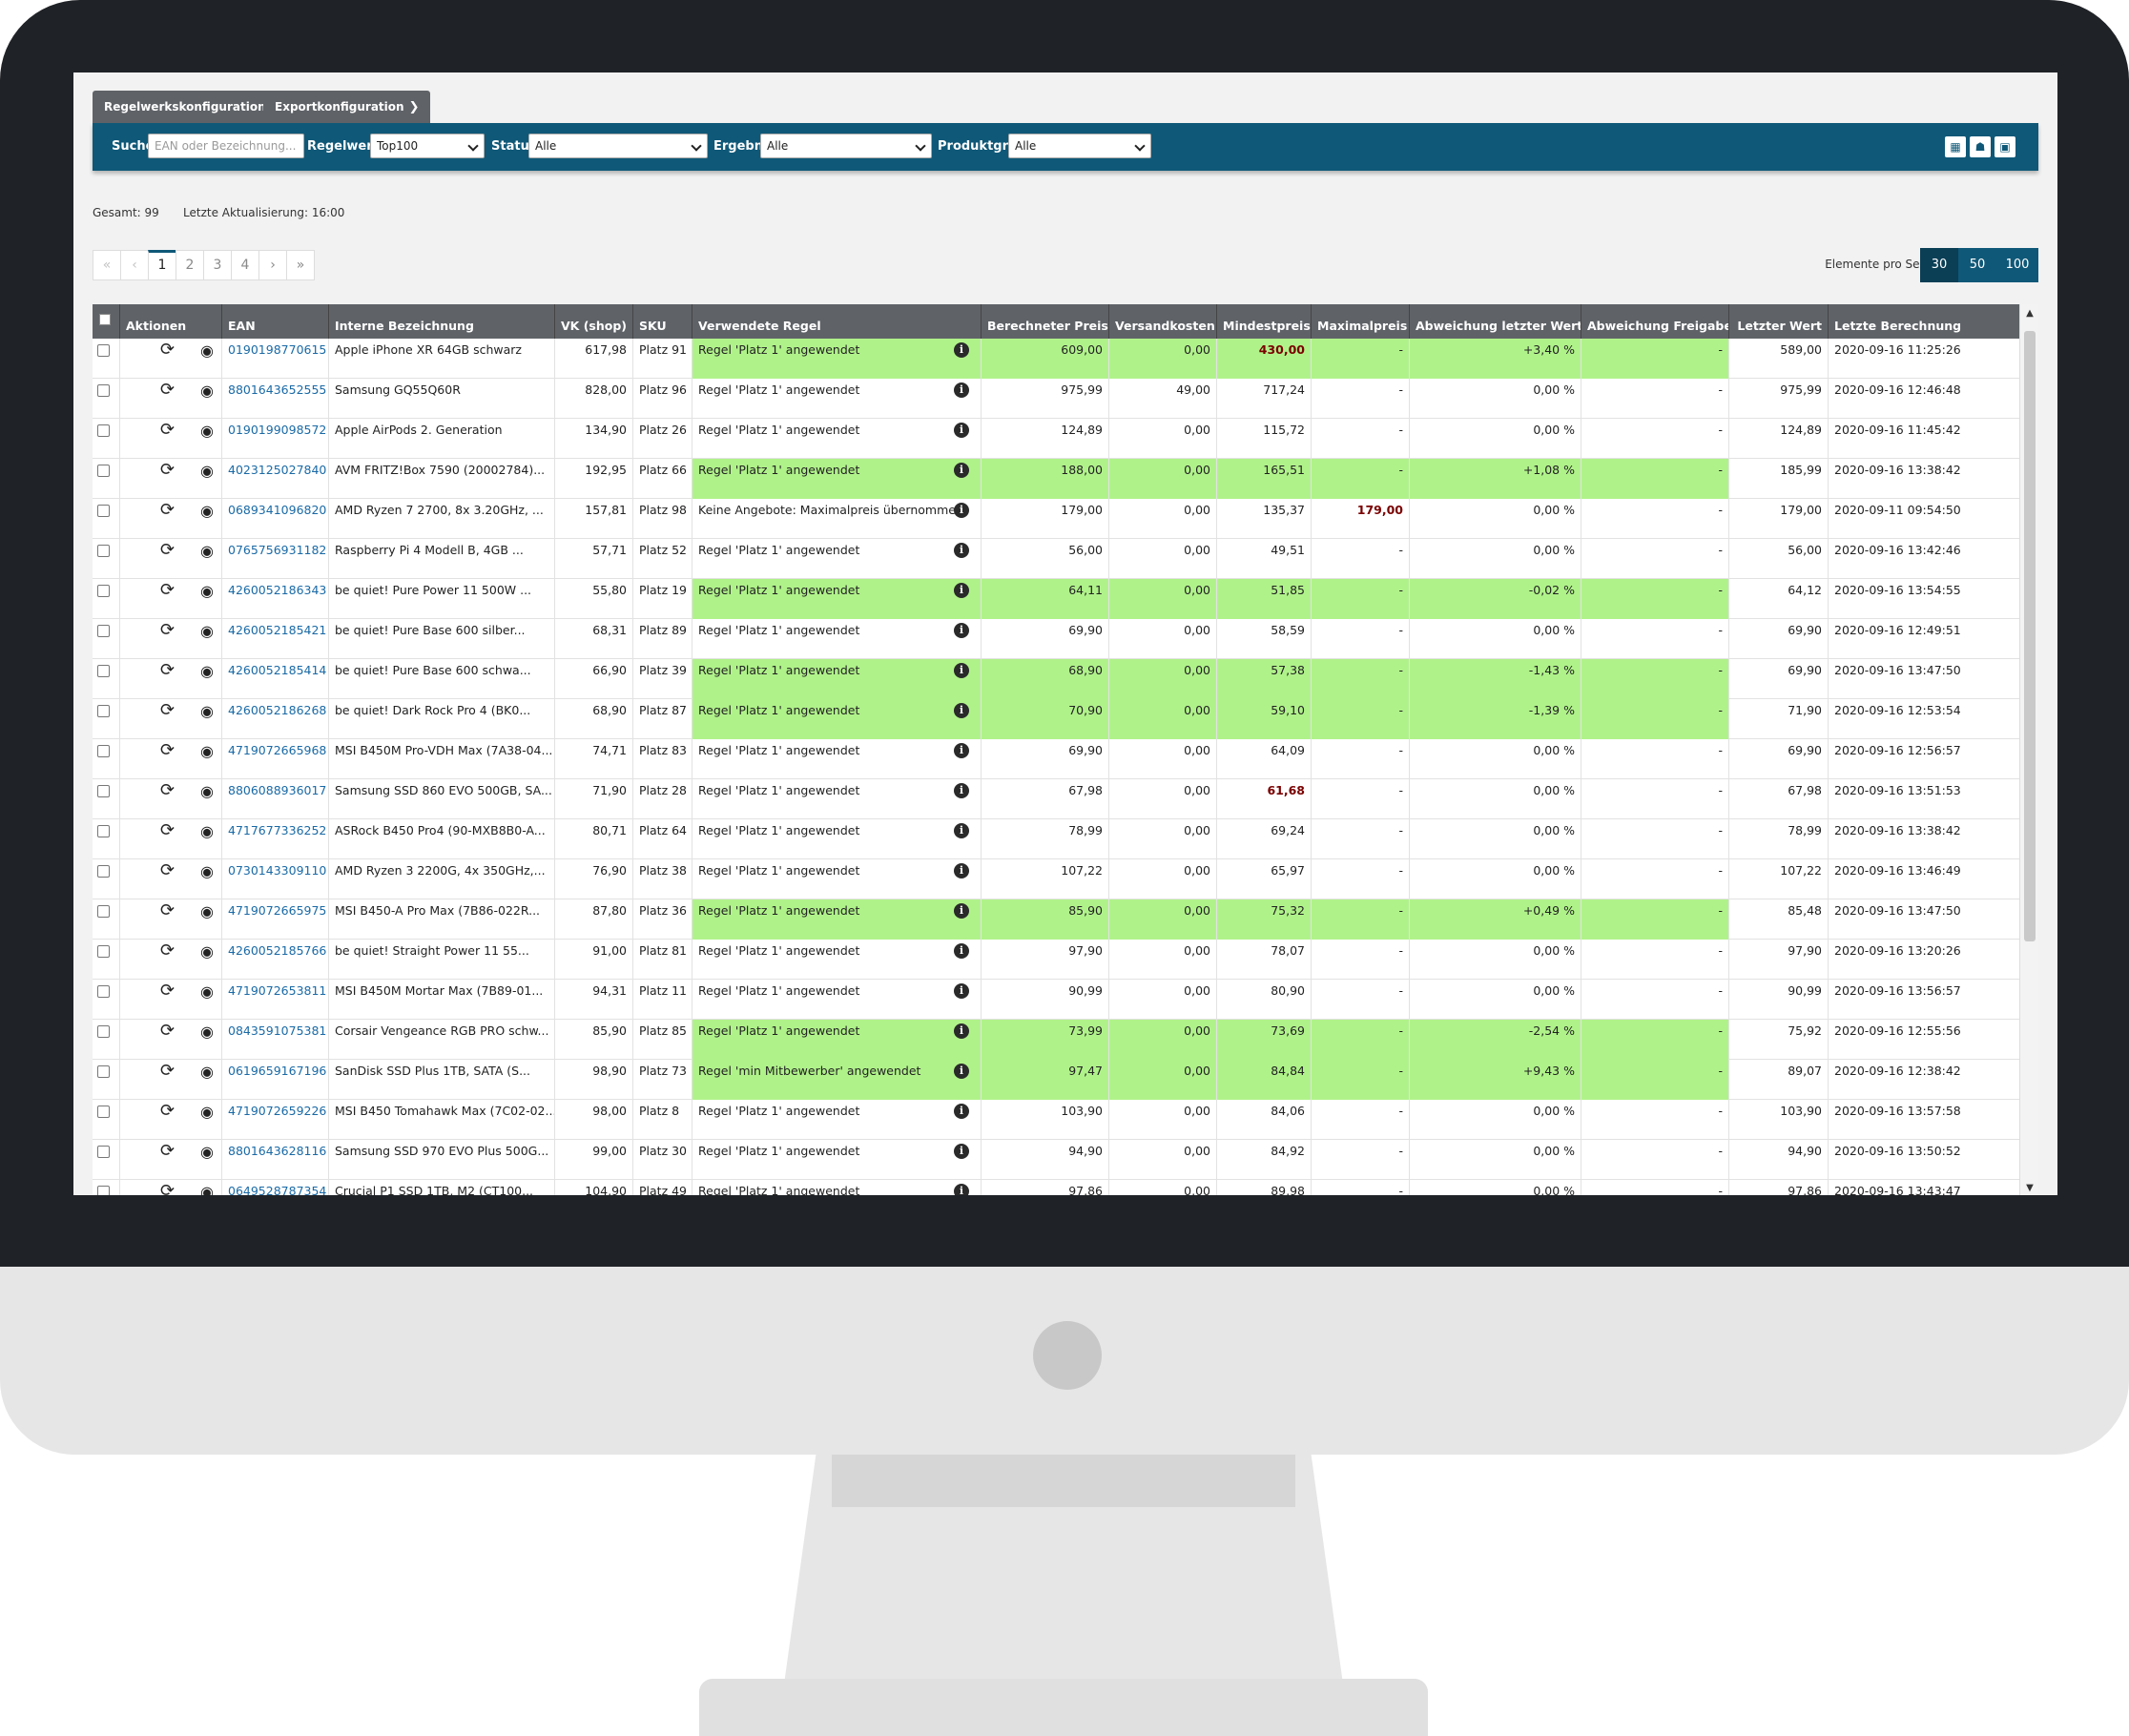 This screenshot has height=1736, width=2129. I want to click on per-page-100: 100, so click(2017, 265).